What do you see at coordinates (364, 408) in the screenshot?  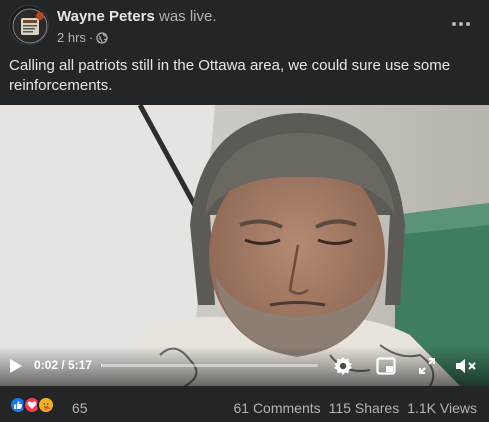 I see `shares-count: 115 Shares` at bounding box center [364, 408].